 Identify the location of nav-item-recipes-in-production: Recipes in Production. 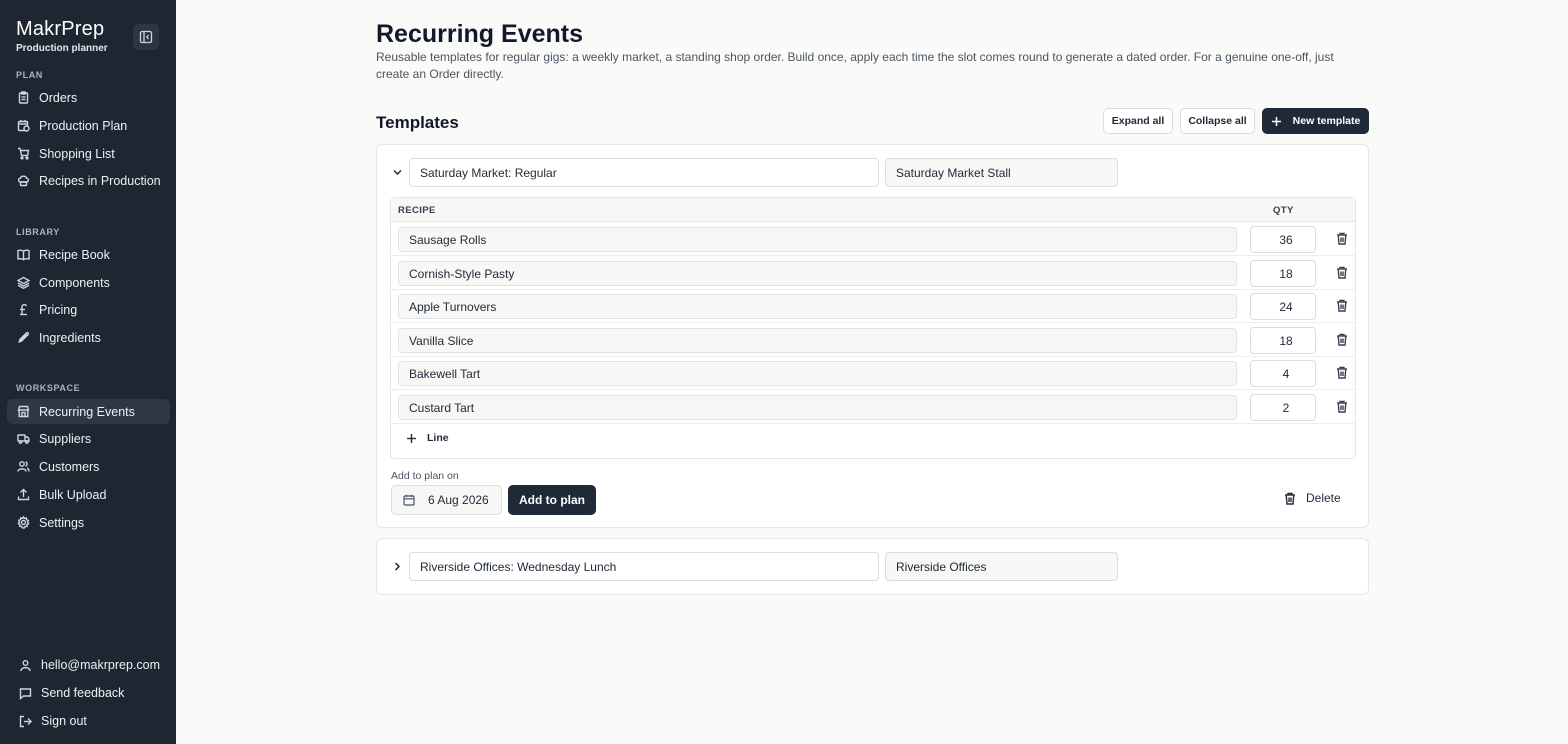
(88, 180).